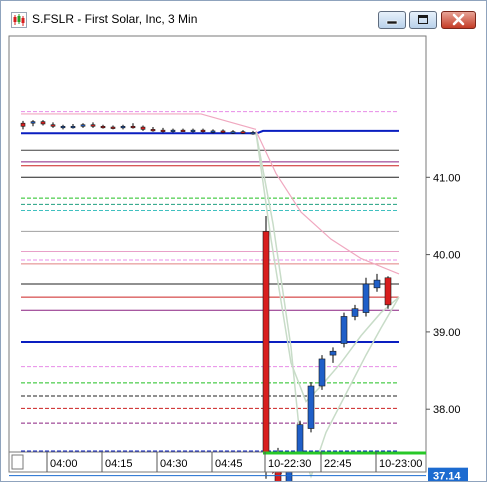 This screenshot has height=482, width=487. What do you see at coordinates (64, 464) in the screenshot?
I see `x-axis-label: 04:00` at bounding box center [64, 464].